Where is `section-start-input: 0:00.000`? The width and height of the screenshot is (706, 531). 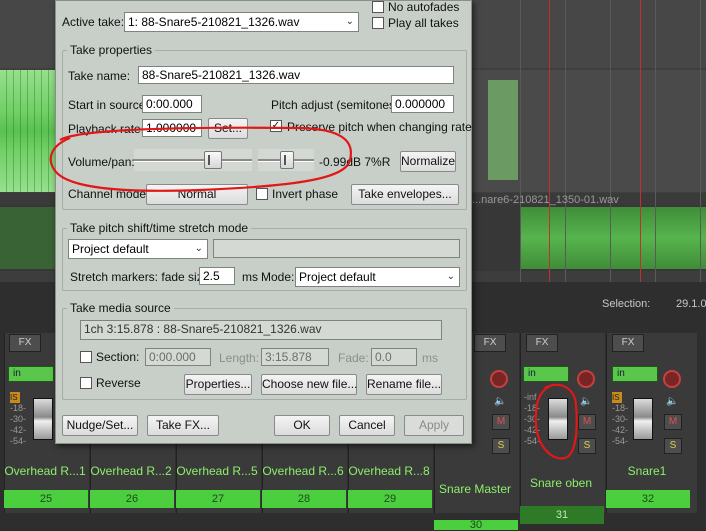
section-start-input: 0:00.000 is located at coordinates (178, 357).